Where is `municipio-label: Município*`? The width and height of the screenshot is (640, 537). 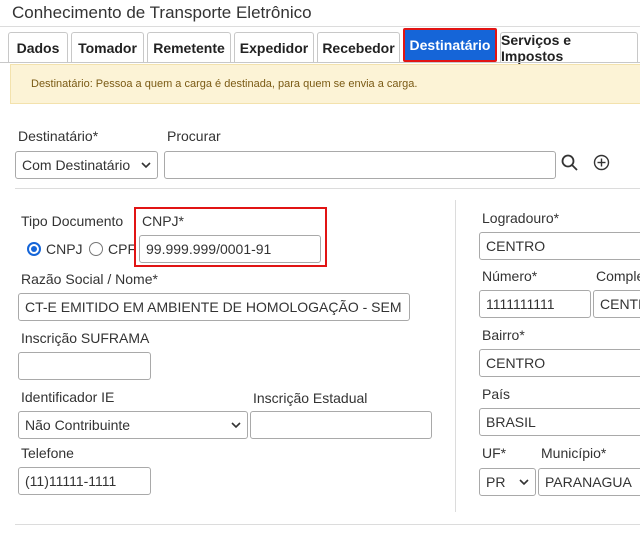 municipio-label: Município* is located at coordinates (574, 453).